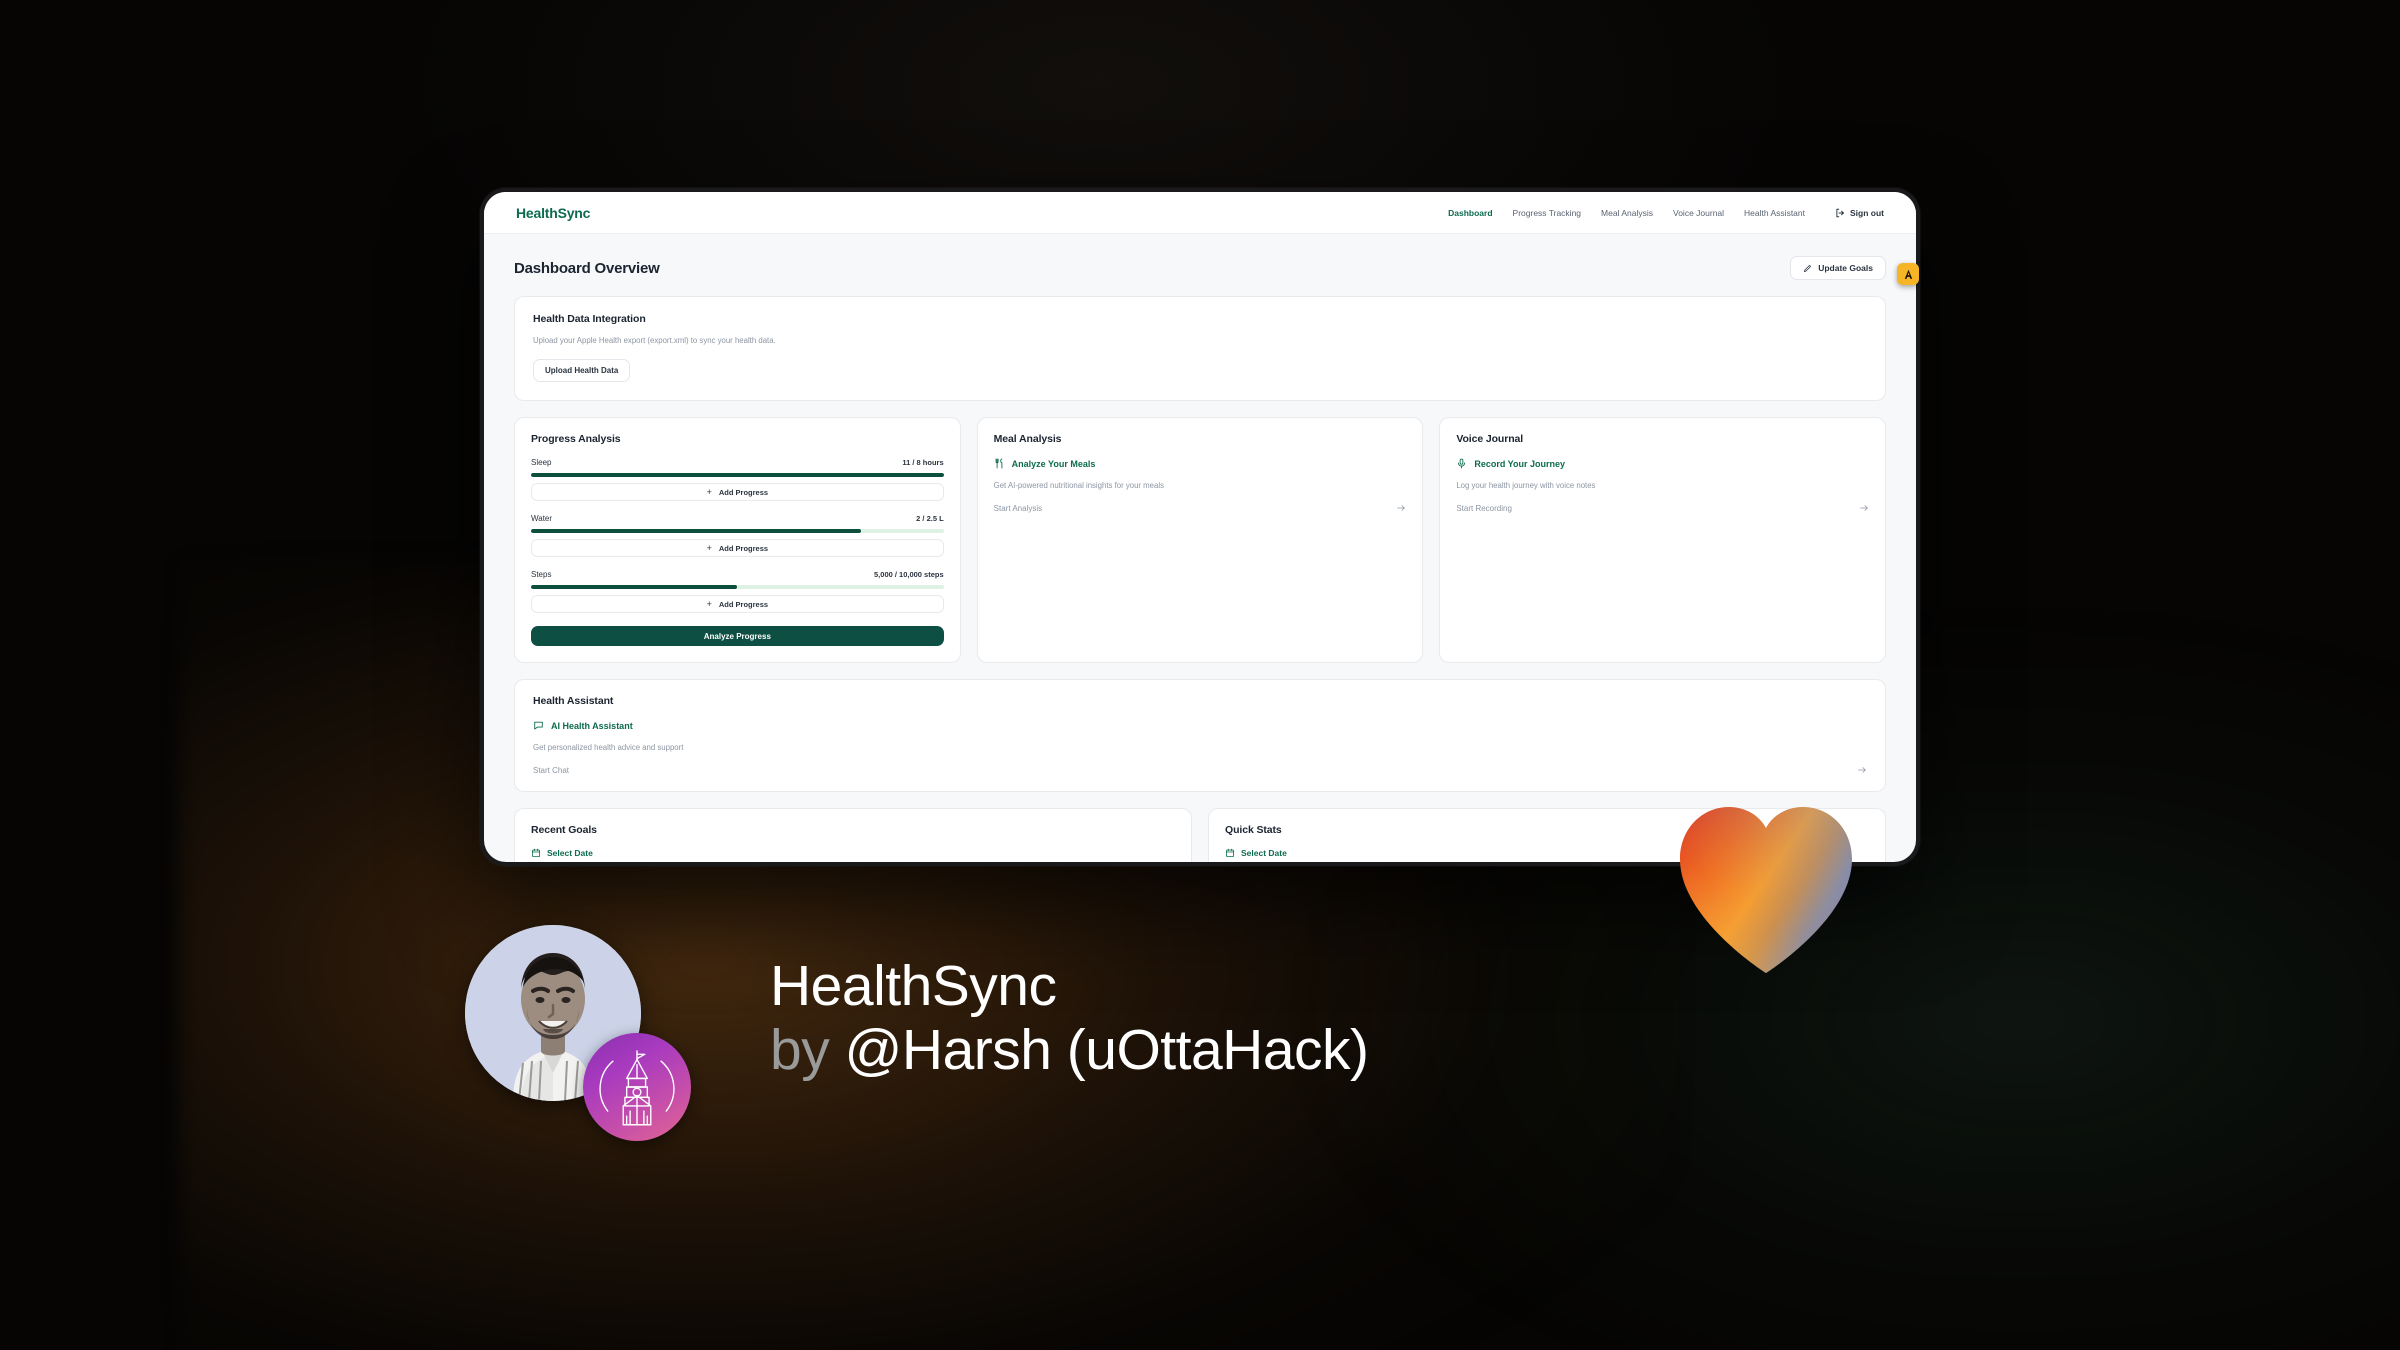 This screenshot has width=2400, height=1350. I want to click on claude-extension-icon, so click(1908, 274).